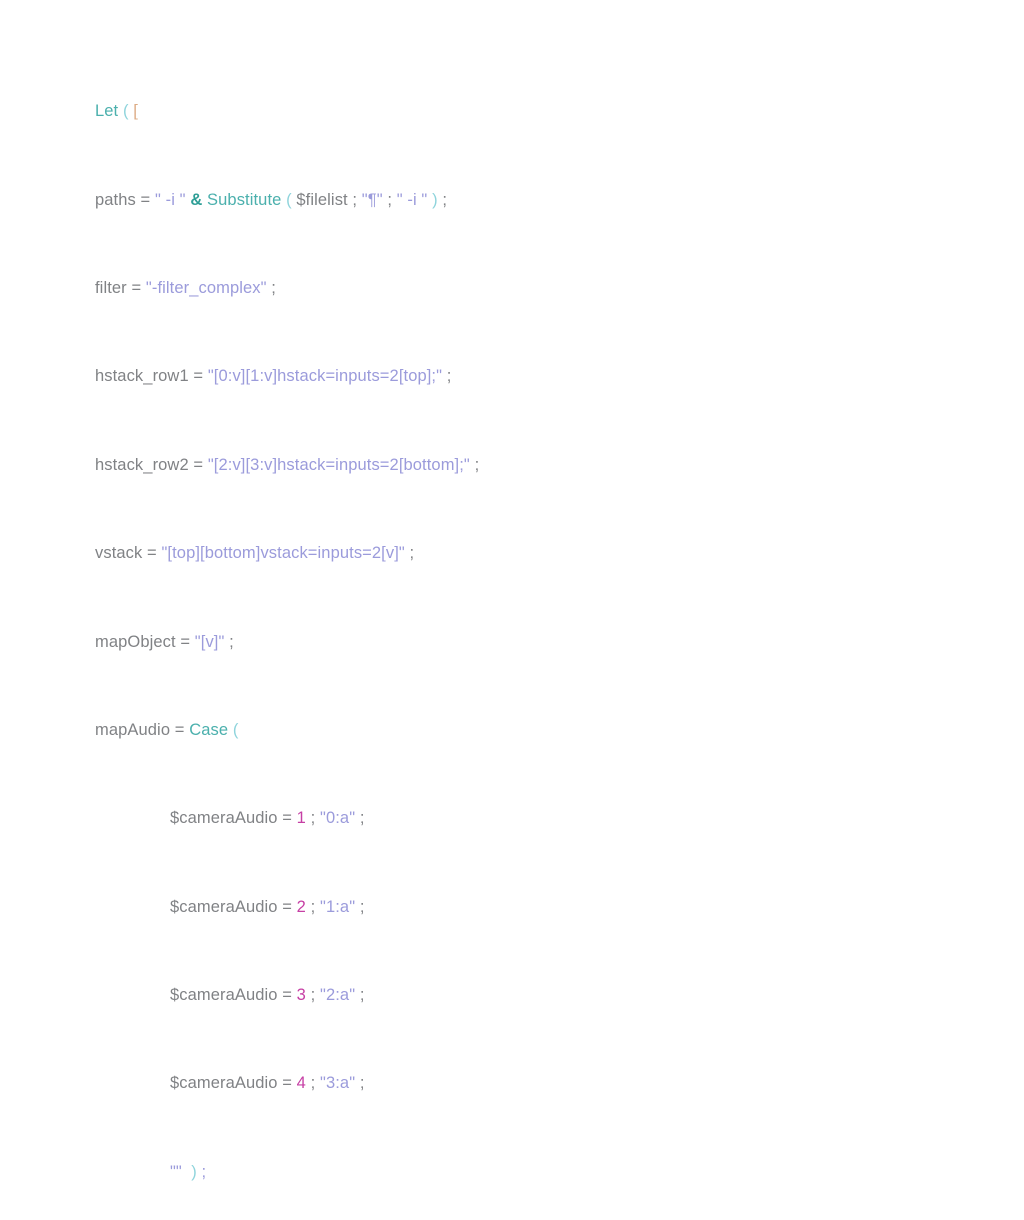  What do you see at coordinates (301, 818) in the screenshot?
I see `token-number: 1` at bounding box center [301, 818].